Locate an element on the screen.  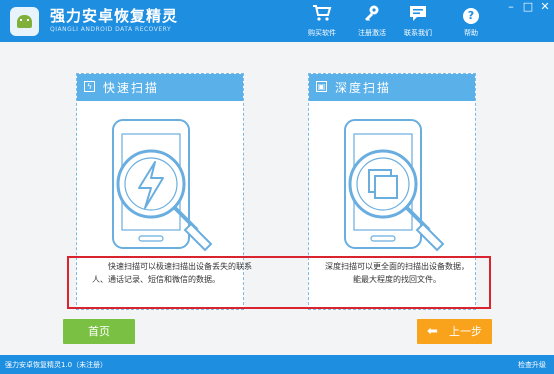
check-update-link: 检查升级 is located at coordinates (532, 365).